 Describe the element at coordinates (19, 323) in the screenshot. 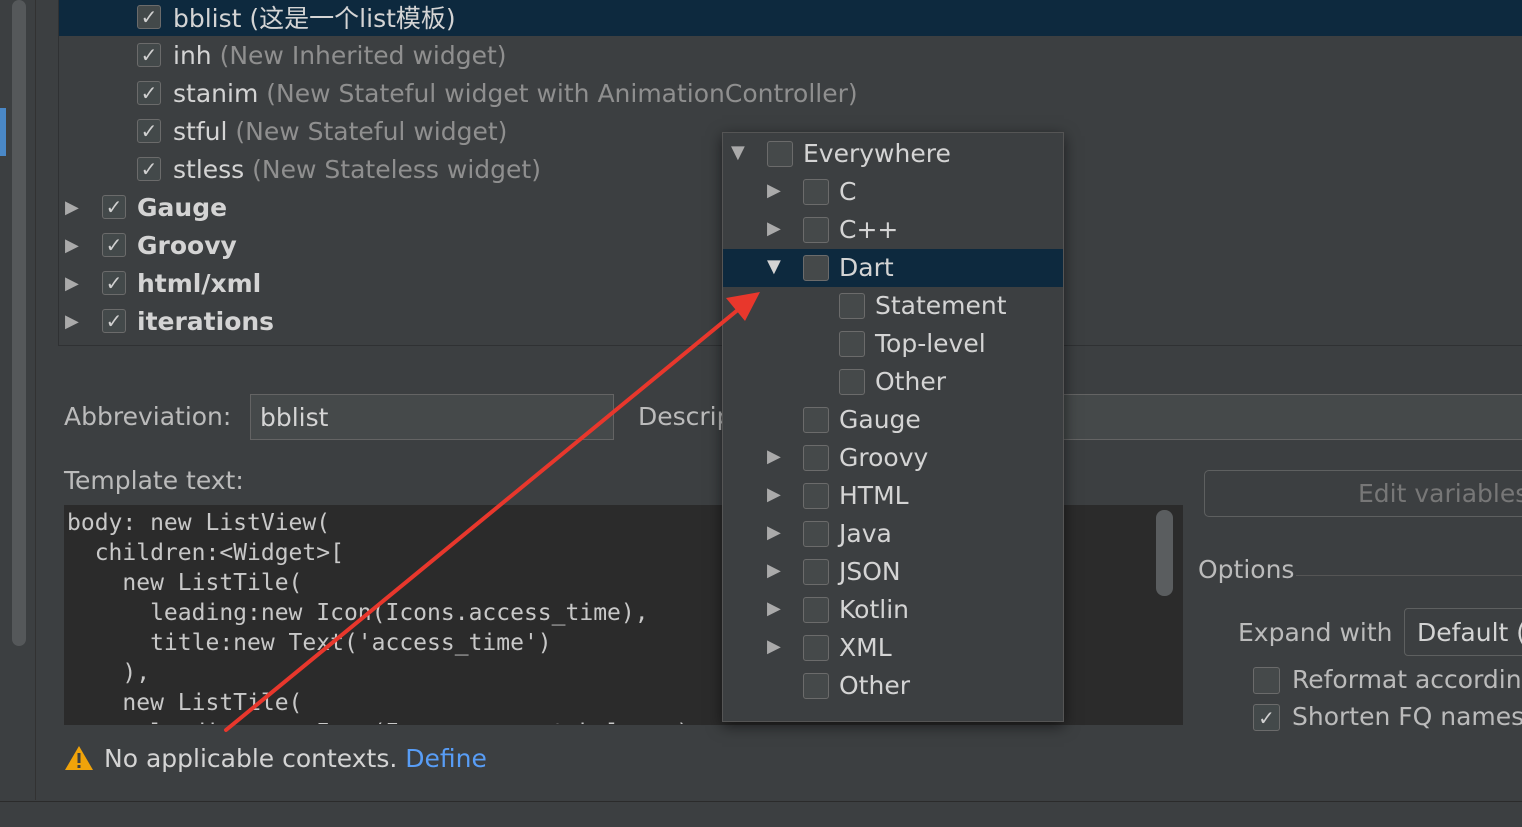

I see `left-scrollbar` at that location.